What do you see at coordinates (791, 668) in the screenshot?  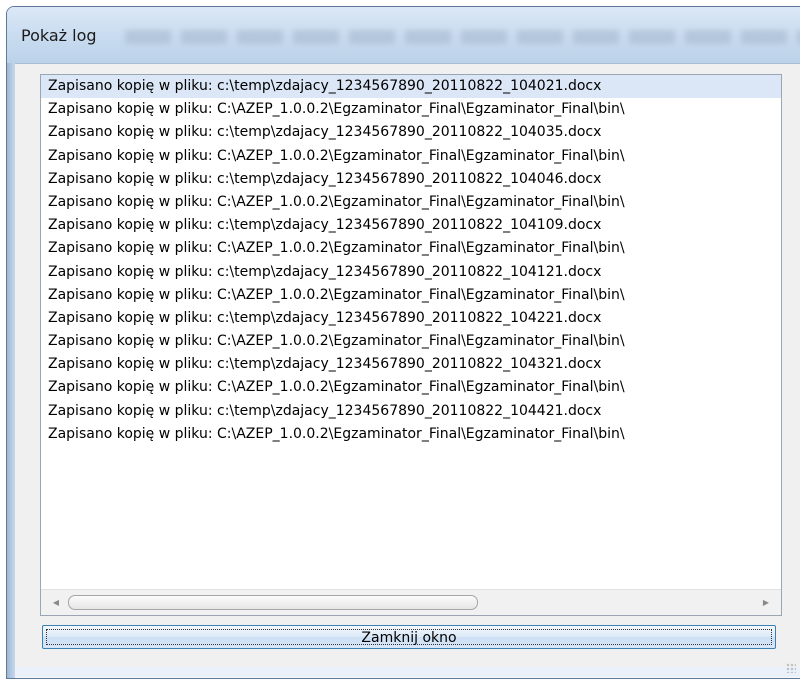 I see `resize-grip-icon` at bounding box center [791, 668].